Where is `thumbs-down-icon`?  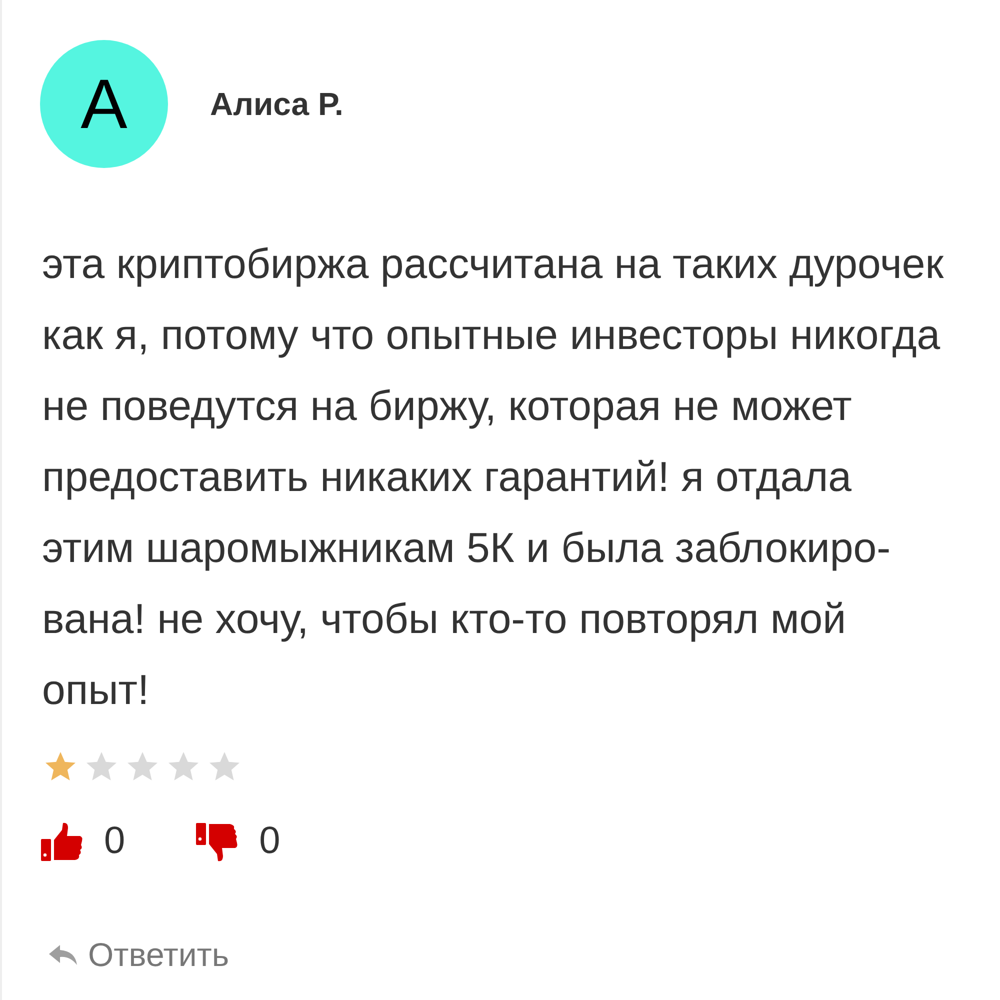 thumbs-down-icon is located at coordinates (217, 842).